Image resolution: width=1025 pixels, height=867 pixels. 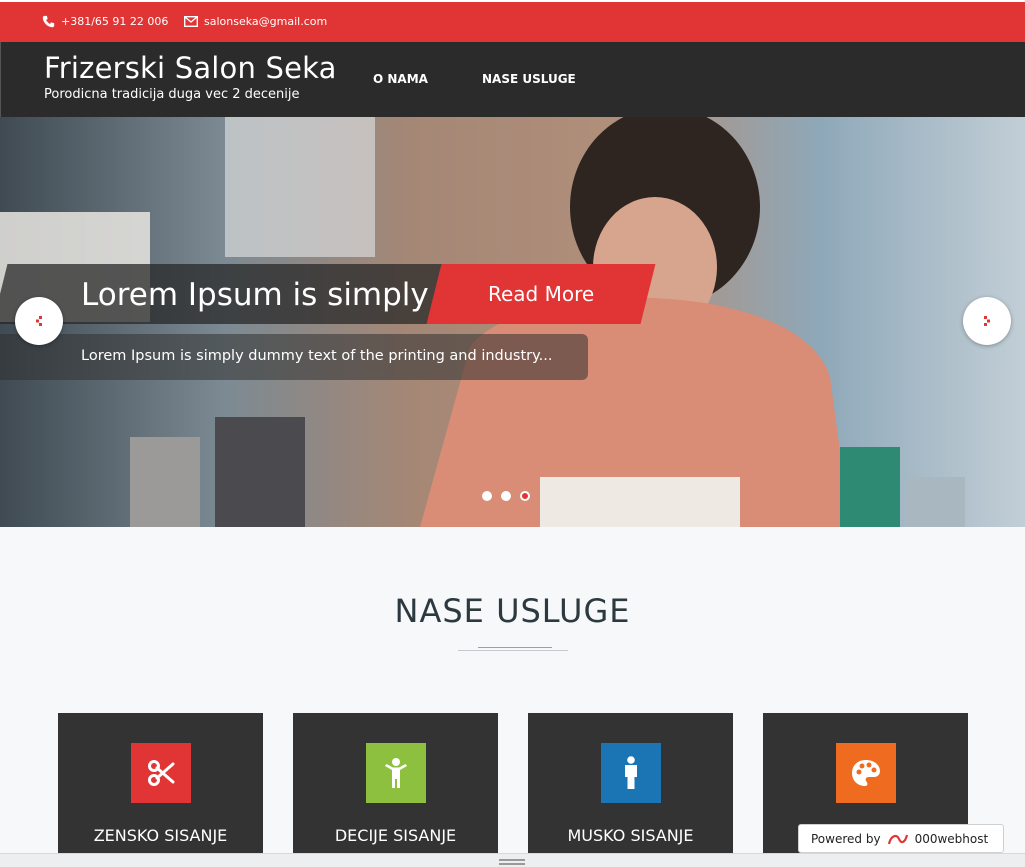 I want to click on arrow-left-icon, so click(x=39, y=321).